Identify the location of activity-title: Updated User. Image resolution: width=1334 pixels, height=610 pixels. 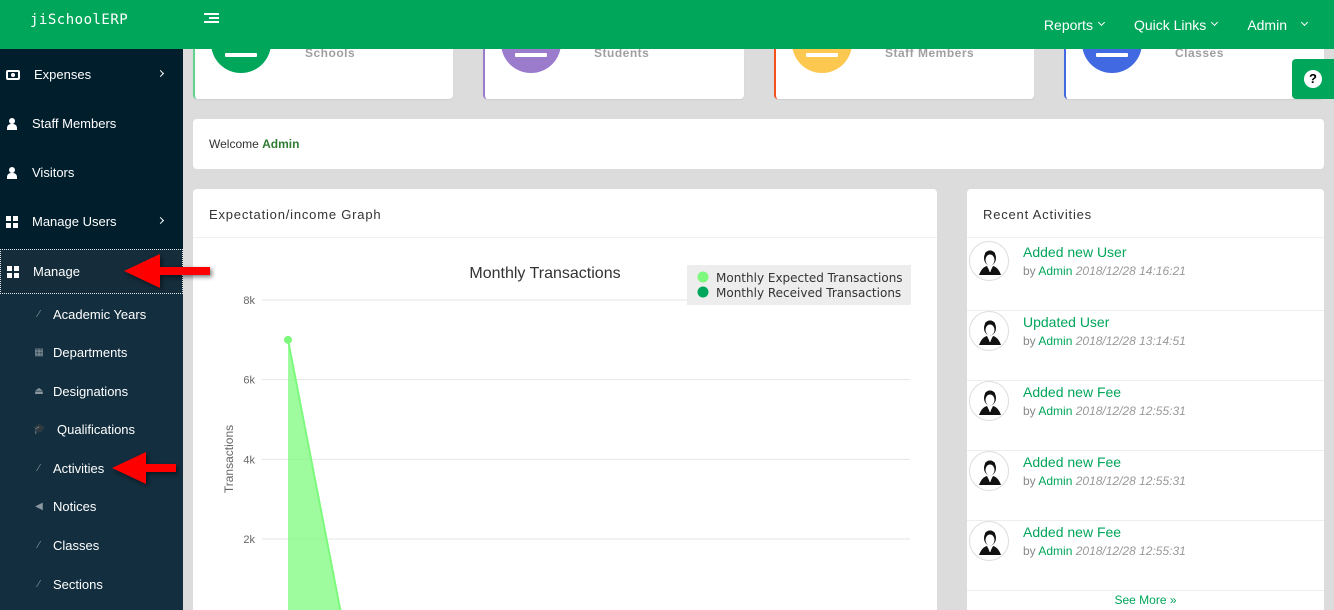
(1066, 322).